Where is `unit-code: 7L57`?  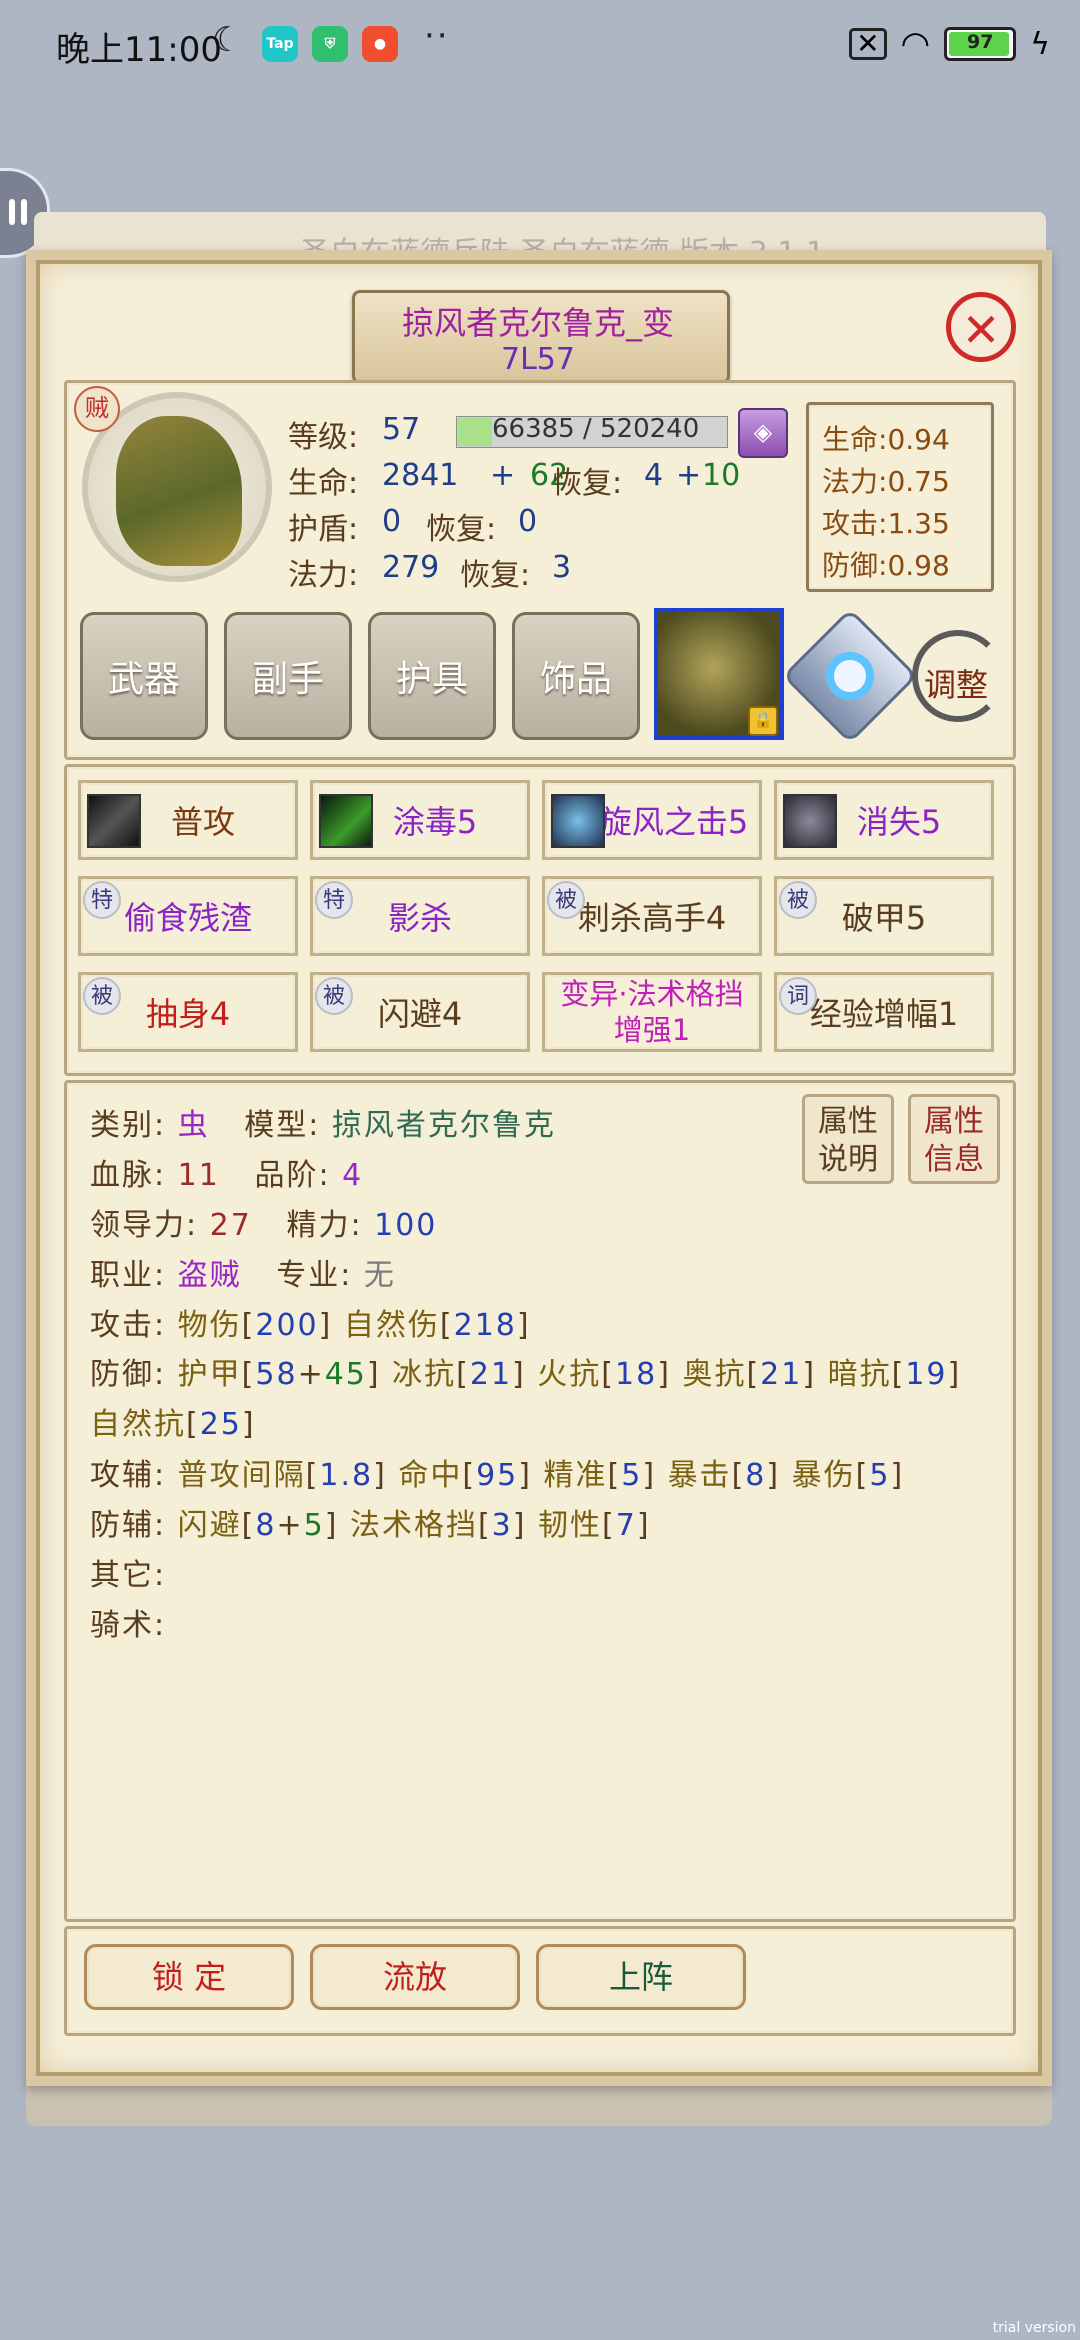 unit-code: 7L57 is located at coordinates (538, 359).